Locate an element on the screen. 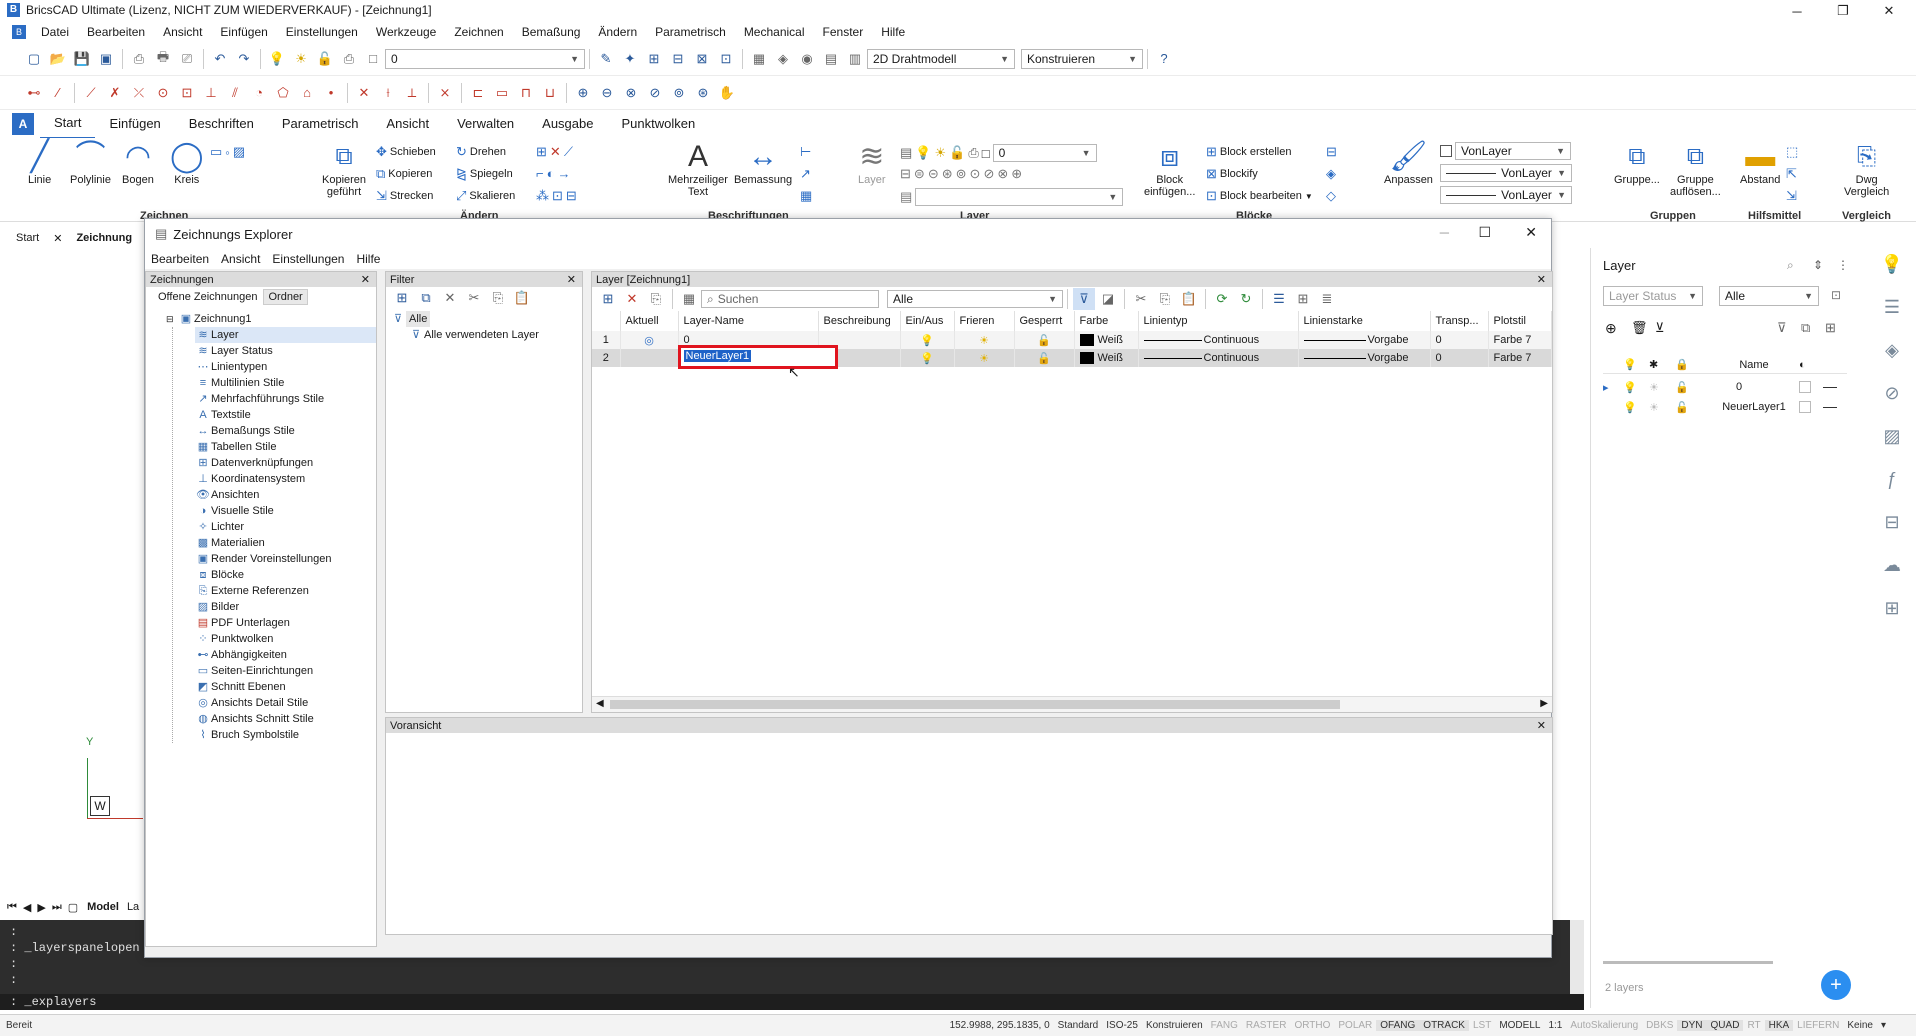  tree-item: ▦ Tabellen Stile is located at coordinates (285, 447).